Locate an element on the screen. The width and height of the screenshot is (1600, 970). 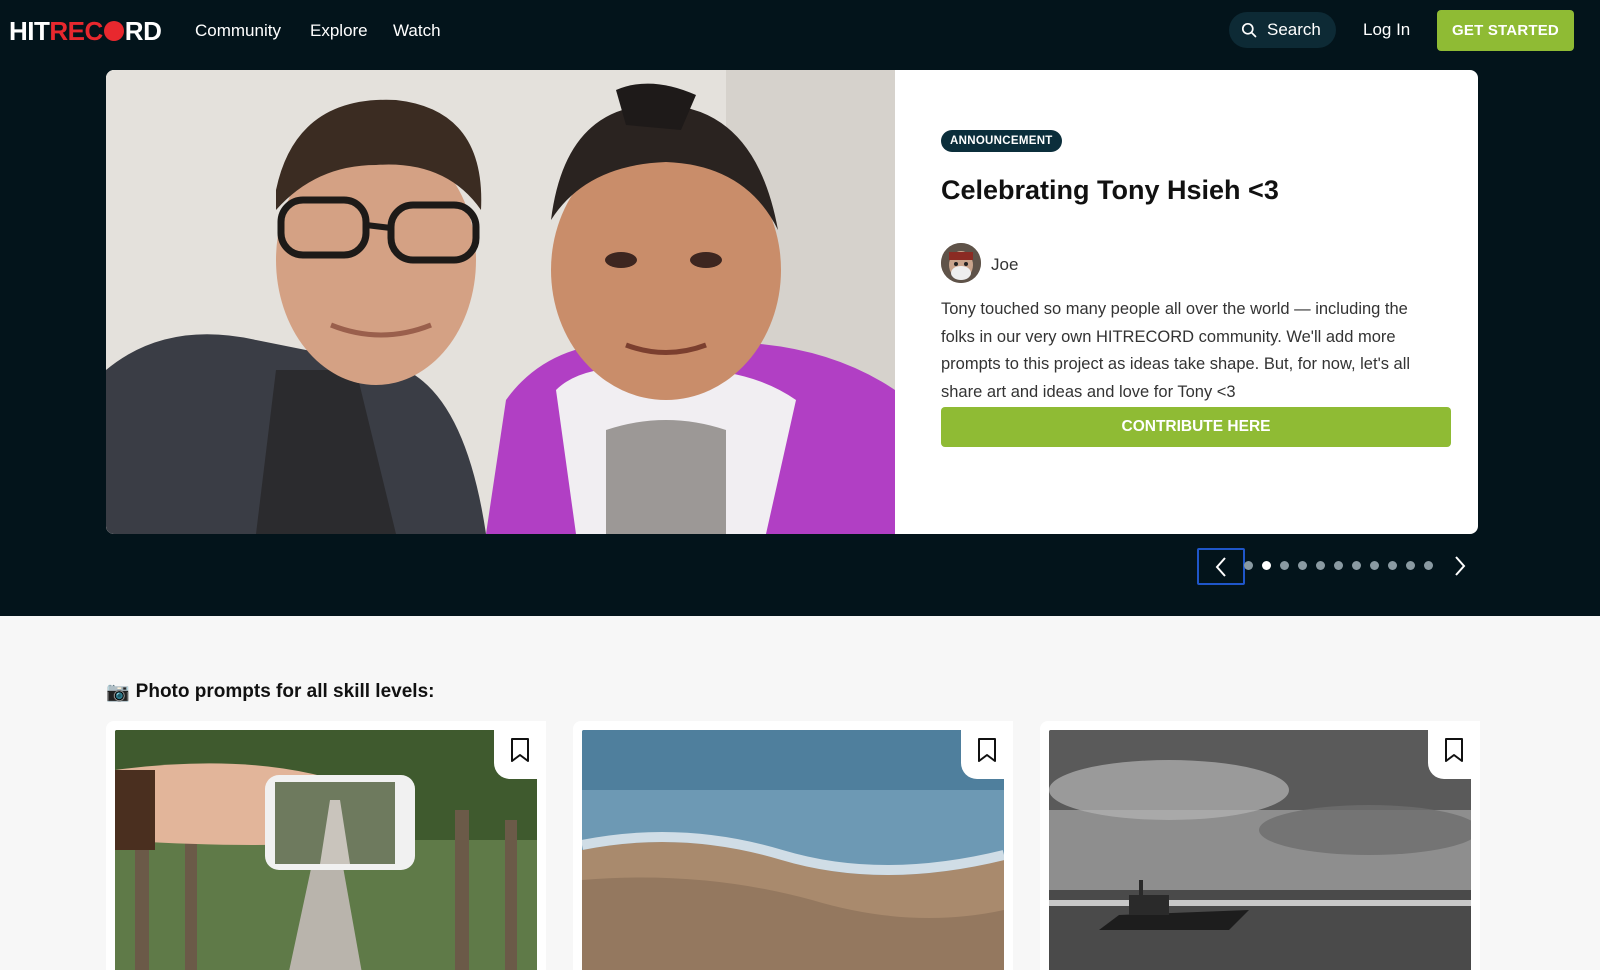
nav-link-watch: Watch is located at coordinates (417, 31).